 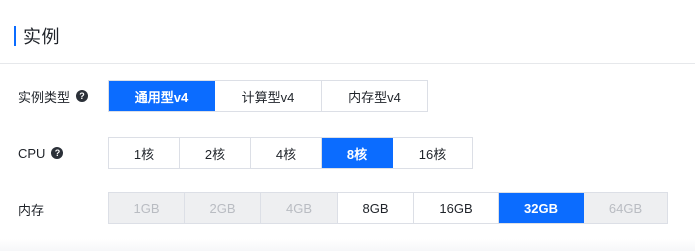 I want to click on cpu-label: CPU, so click(x=32, y=153).